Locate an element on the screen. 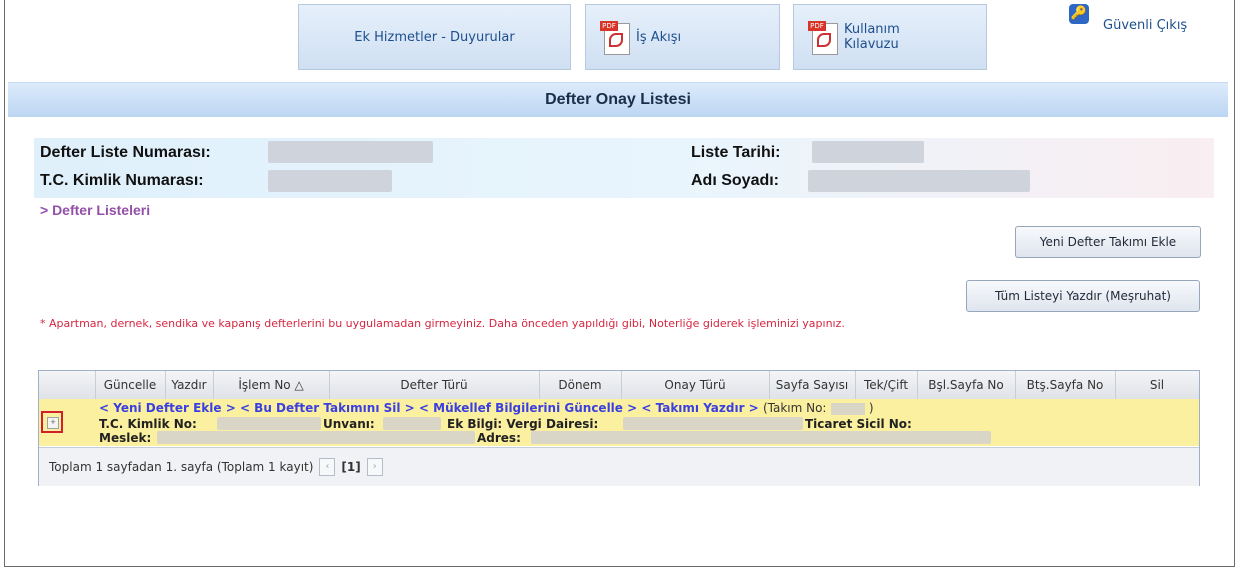 The width and height of the screenshot is (1239, 571). liste-tarihi-value is located at coordinates (868, 152).